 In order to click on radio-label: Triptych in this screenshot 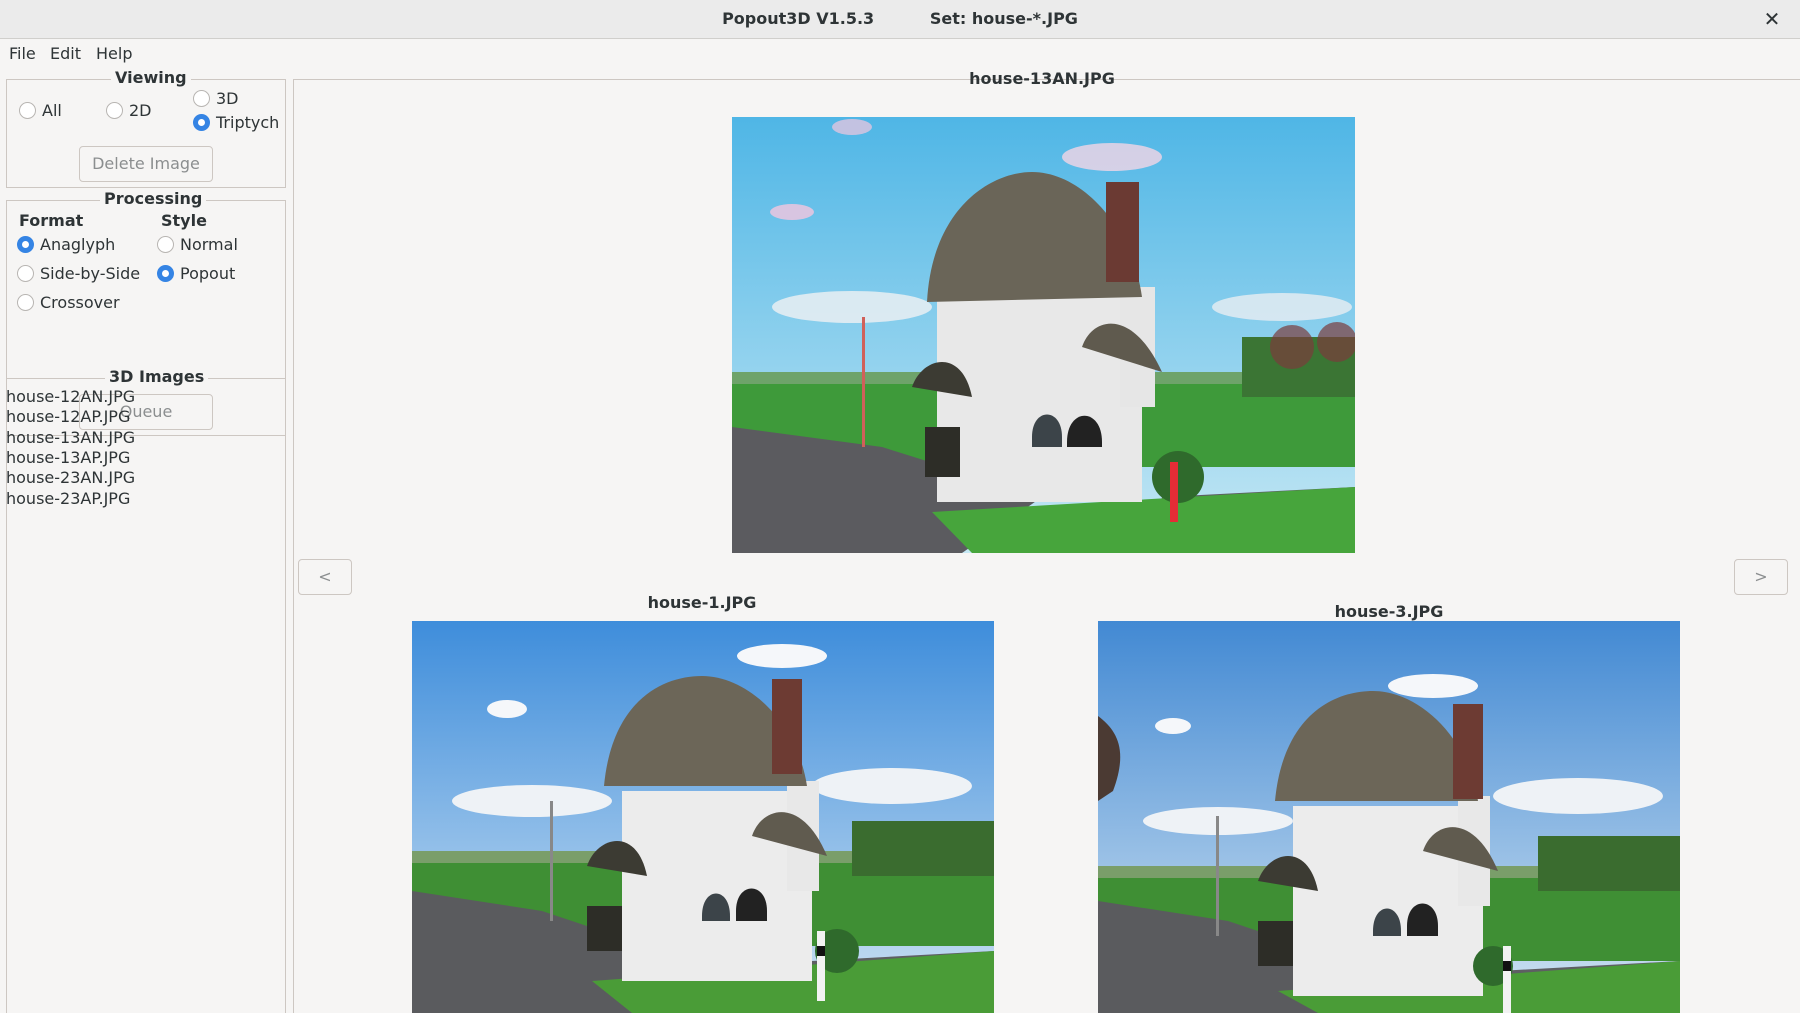, I will do `click(248, 122)`.